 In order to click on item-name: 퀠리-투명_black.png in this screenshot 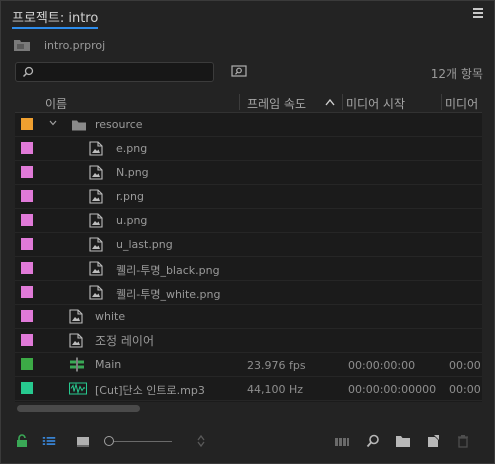, I will do `click(168, 270)`.